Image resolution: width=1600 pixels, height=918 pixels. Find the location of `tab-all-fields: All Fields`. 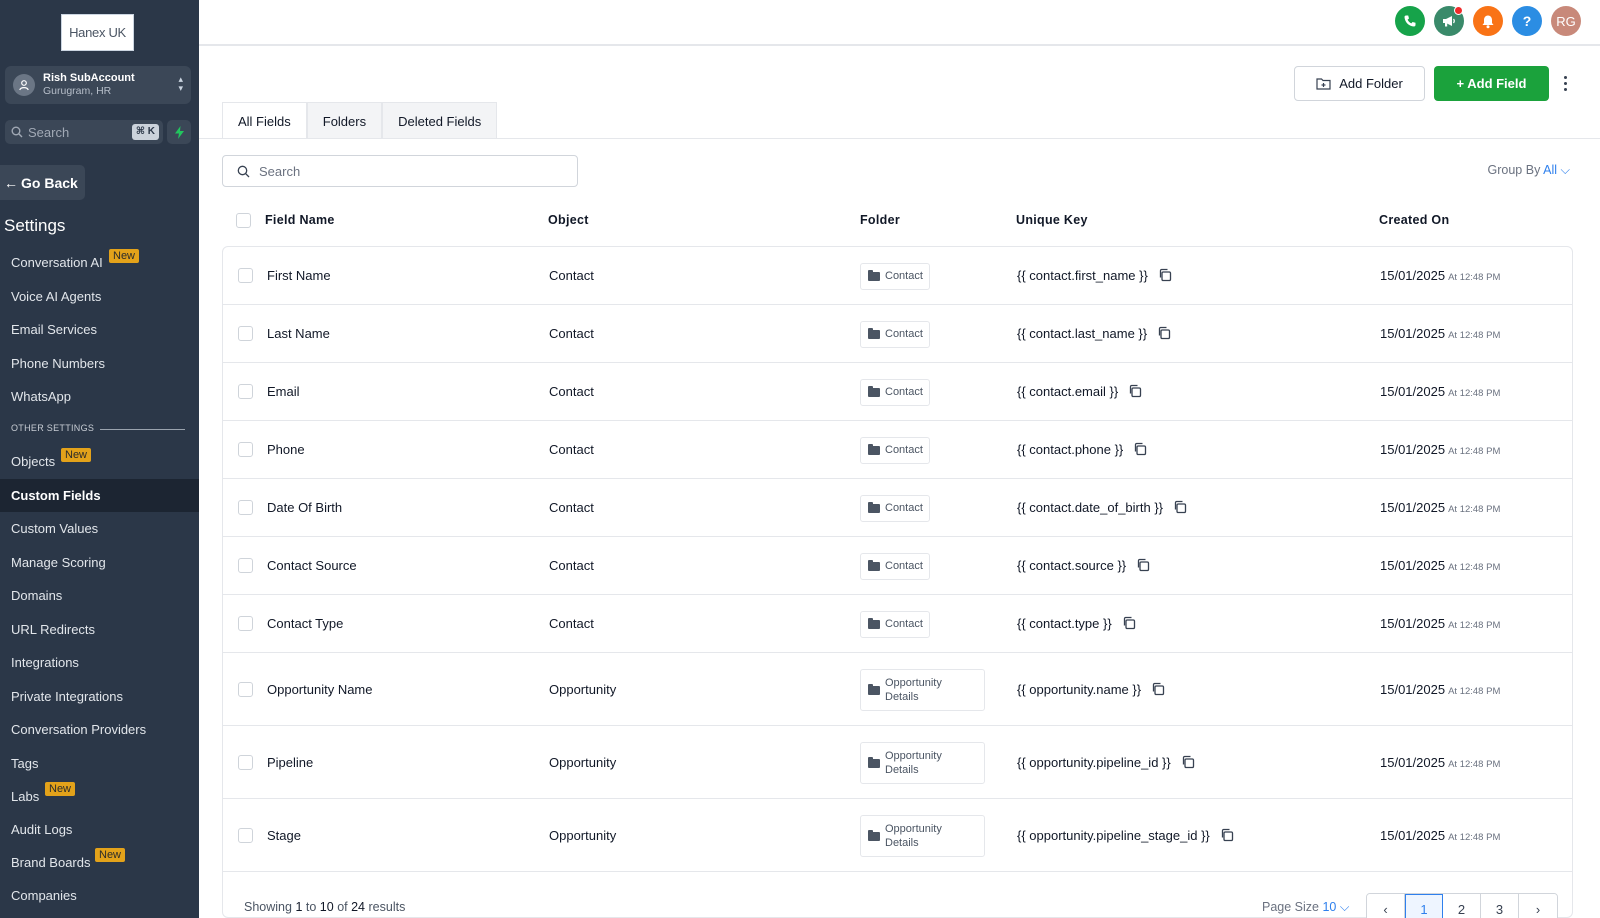

tab-all-fields: All Fields is located at coordinates (264, 120).